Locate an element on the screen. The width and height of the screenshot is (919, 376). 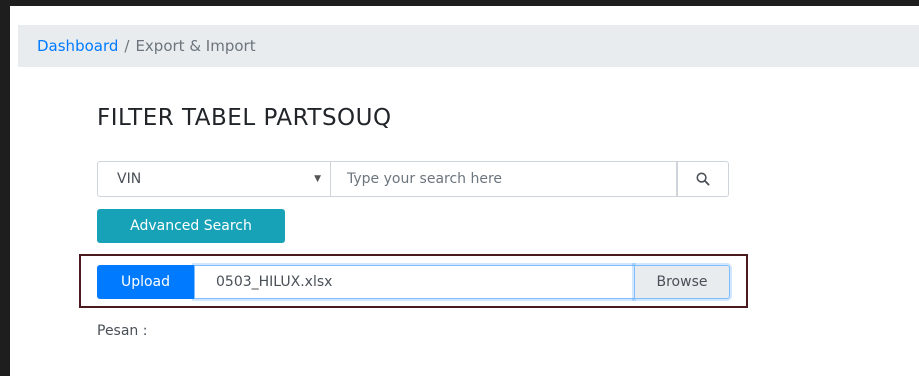
search-icon is located at coordinates (703, 179).